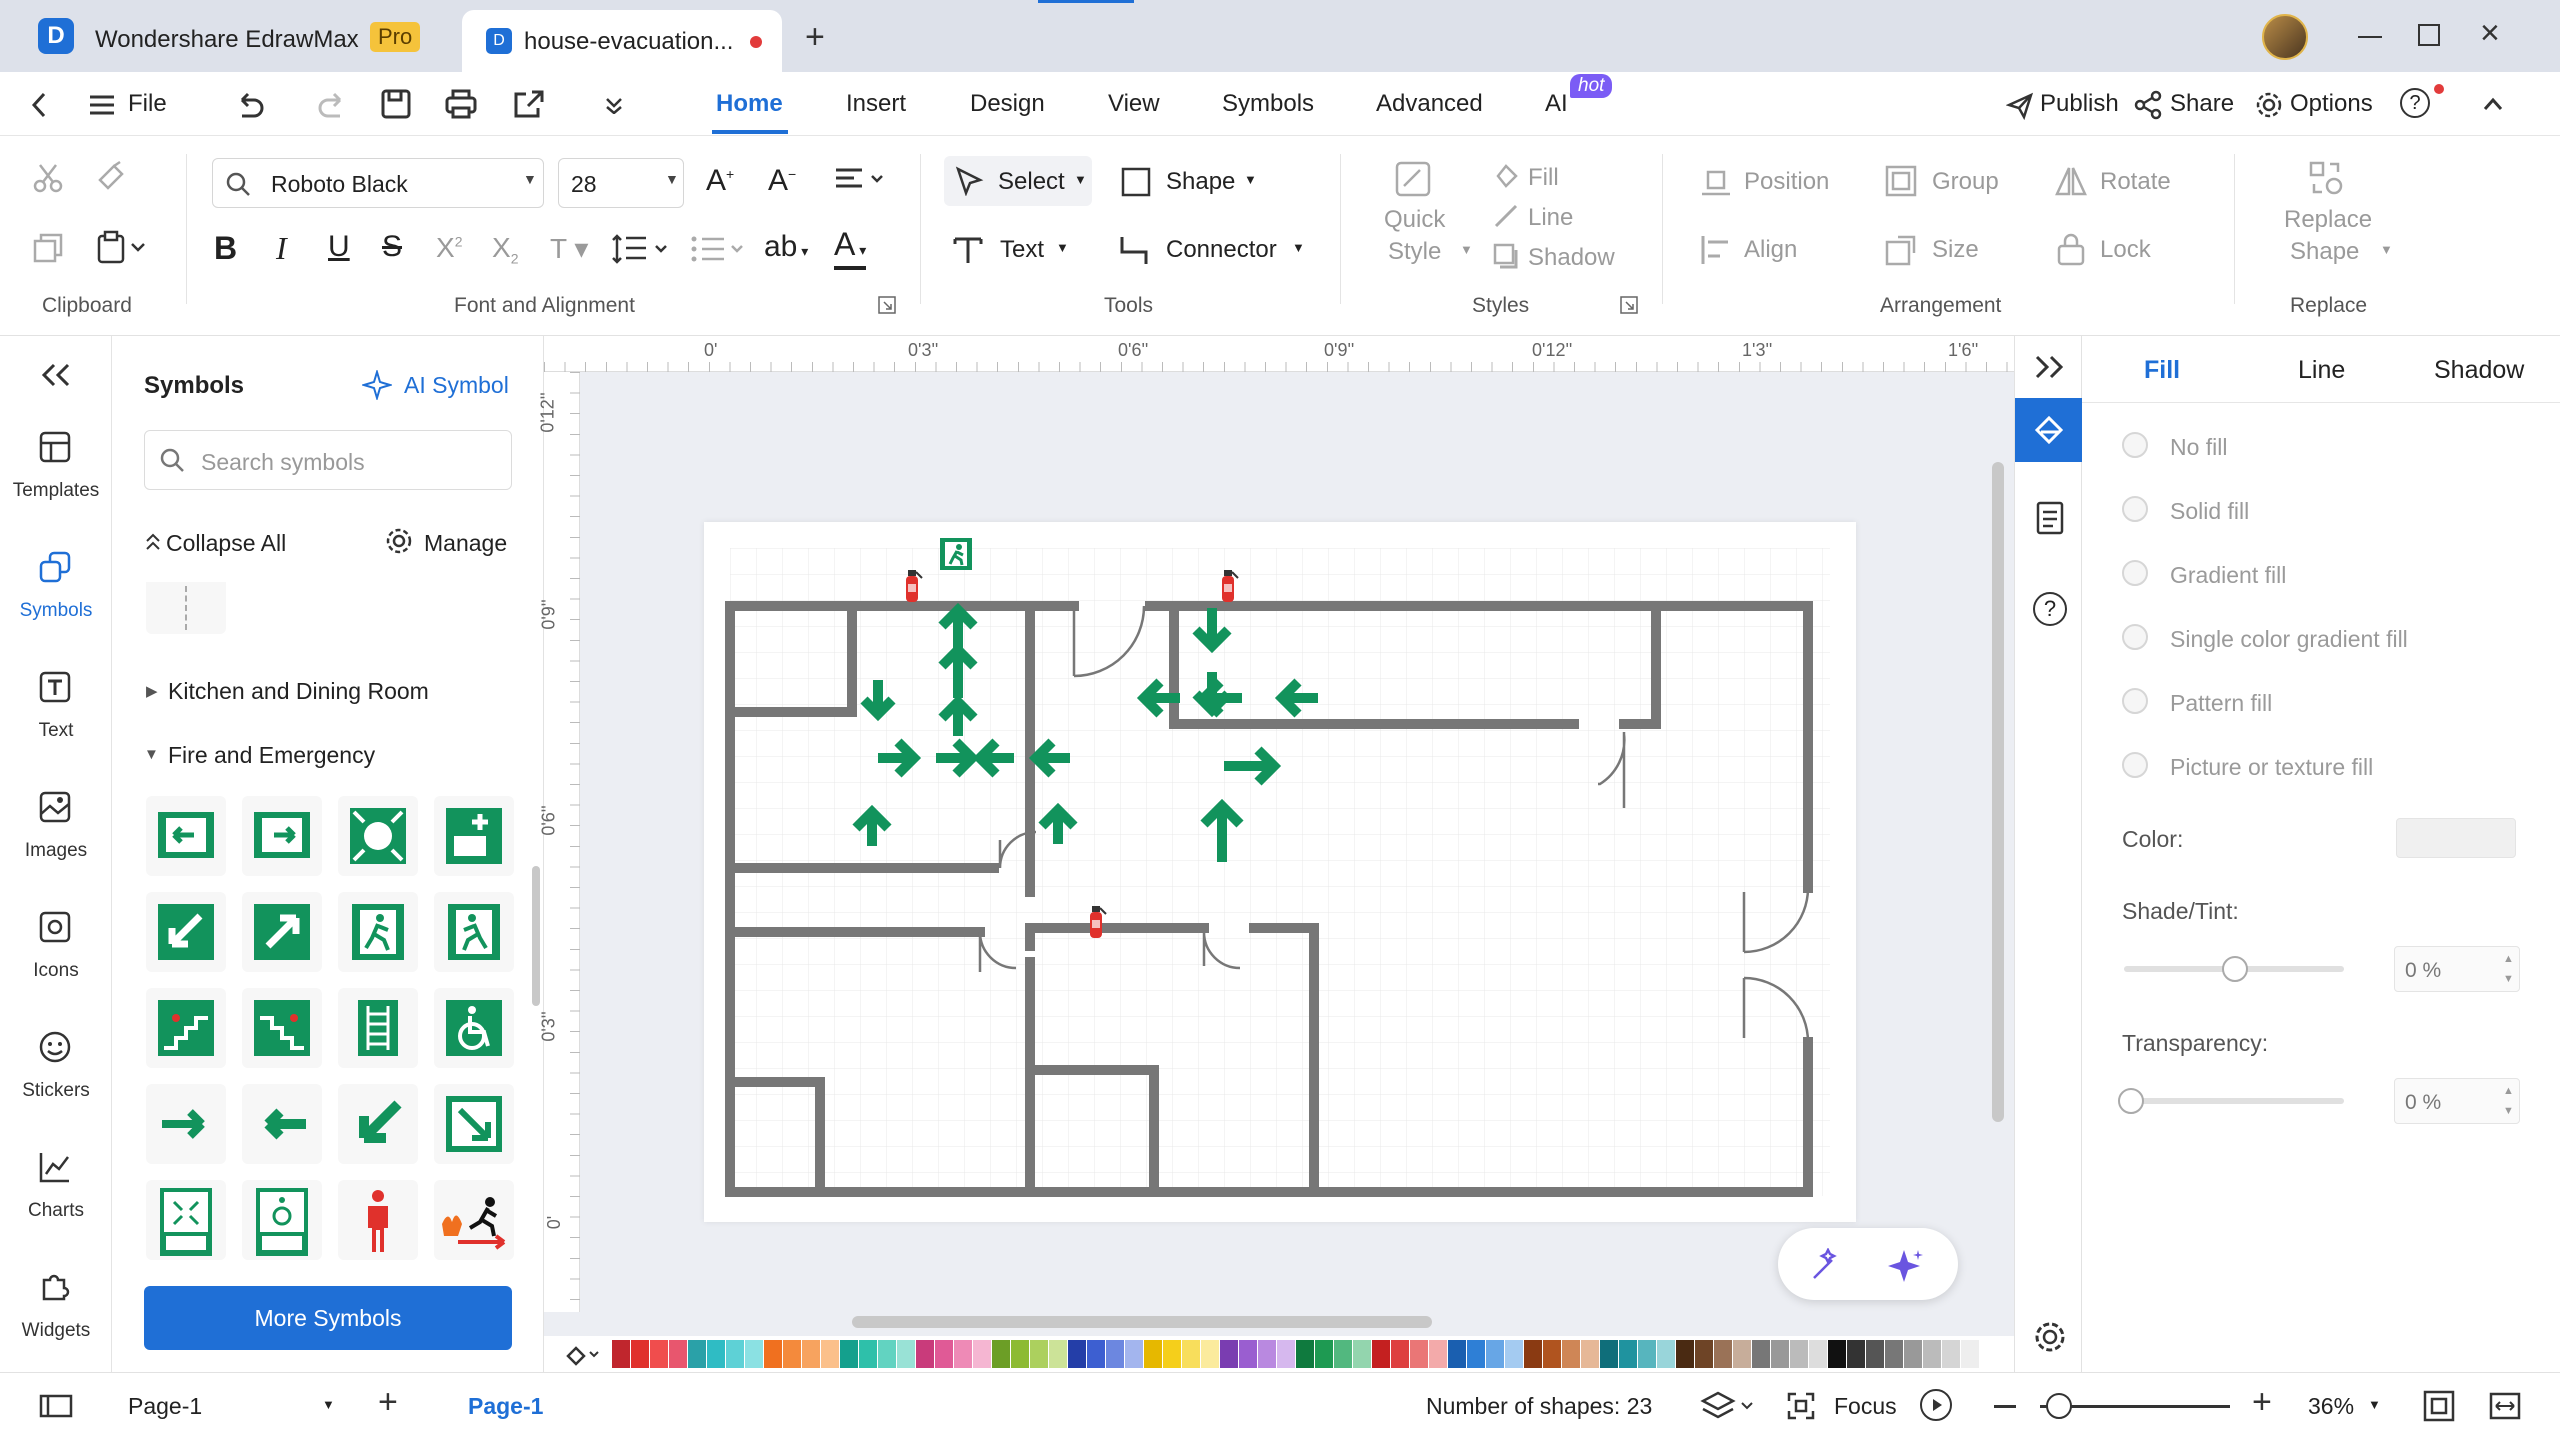  I want to click on close-icon: ×, so click(2490, 33).